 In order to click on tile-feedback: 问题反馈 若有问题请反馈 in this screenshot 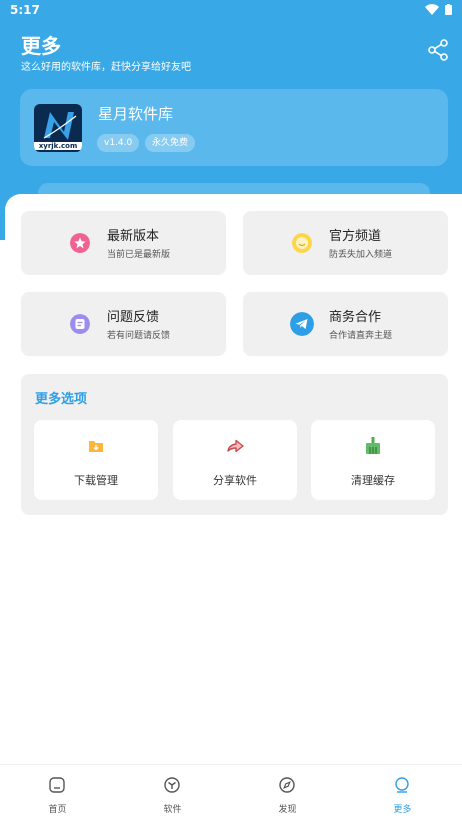, I will do `click(123, 324)`.